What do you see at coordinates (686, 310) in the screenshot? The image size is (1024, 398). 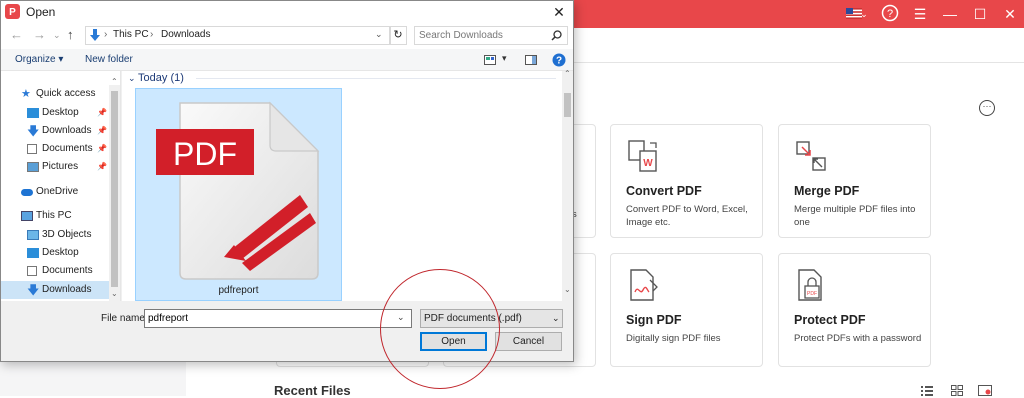 I see `card-sign-pdf: Sign PDF Digitally sign PDF files` at bounding box center [686, 310].